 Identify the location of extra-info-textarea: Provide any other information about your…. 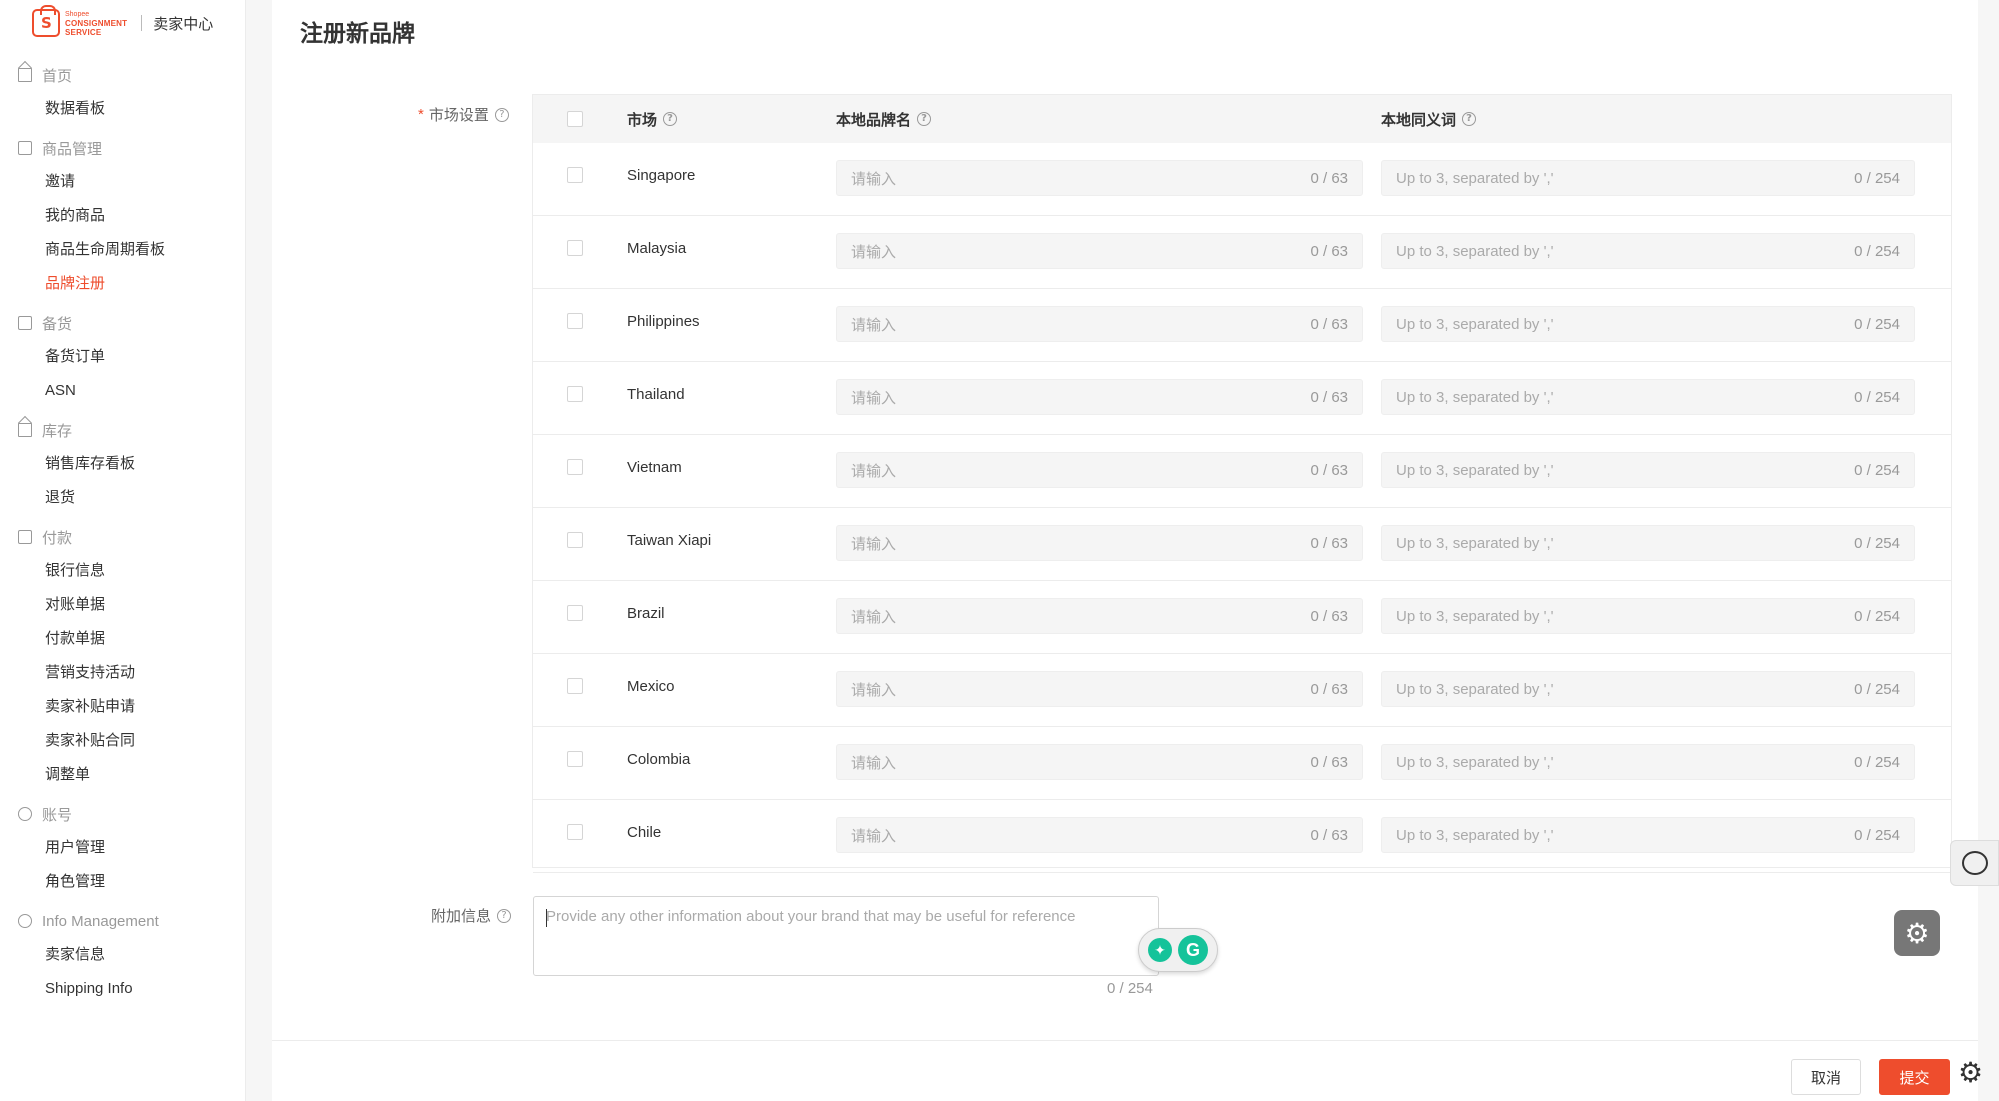
(846, 936).